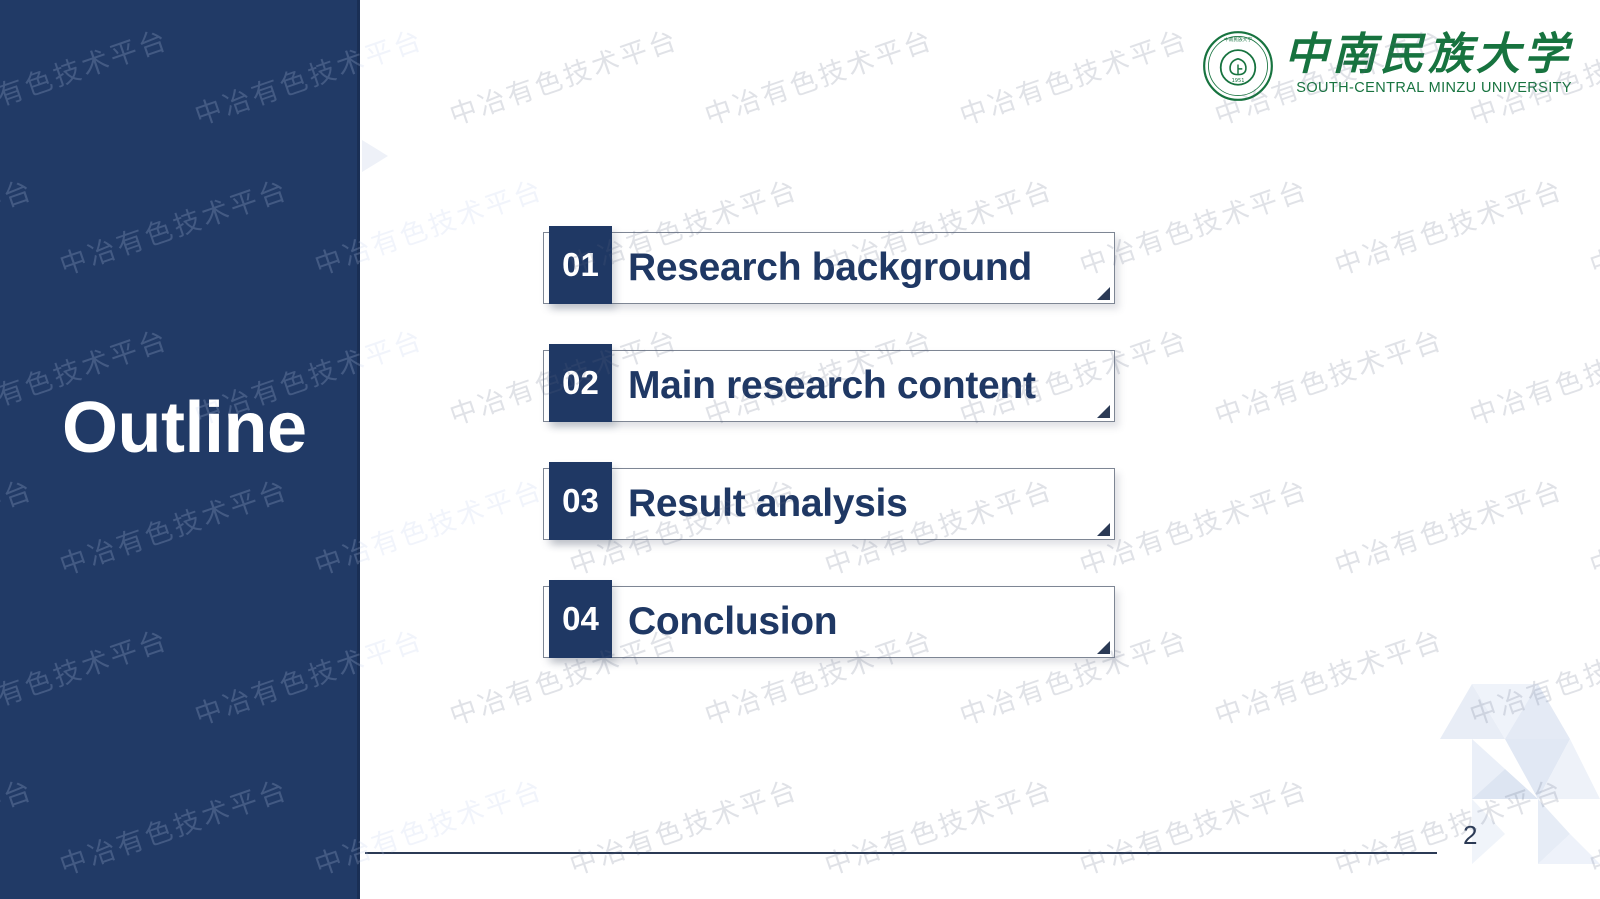  I want to click on outline-item-label: Main research content, so click(832, 385).